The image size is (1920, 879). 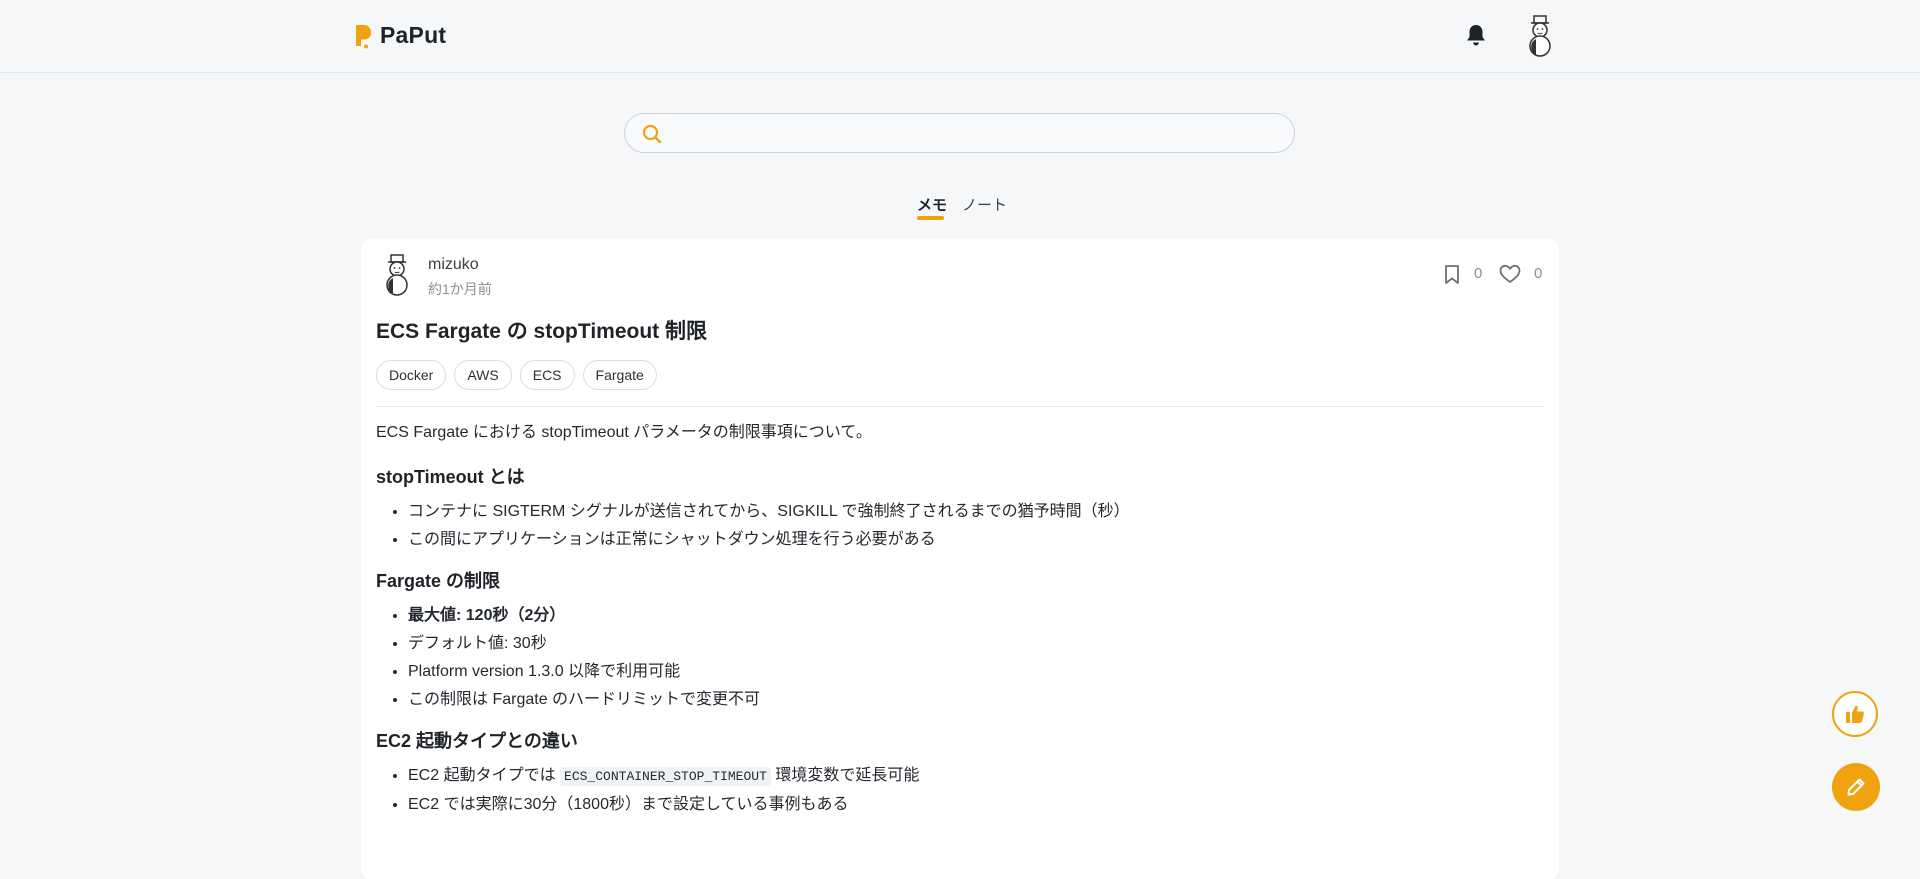 I want to click on edit-button, so click(x=1856, y=787).